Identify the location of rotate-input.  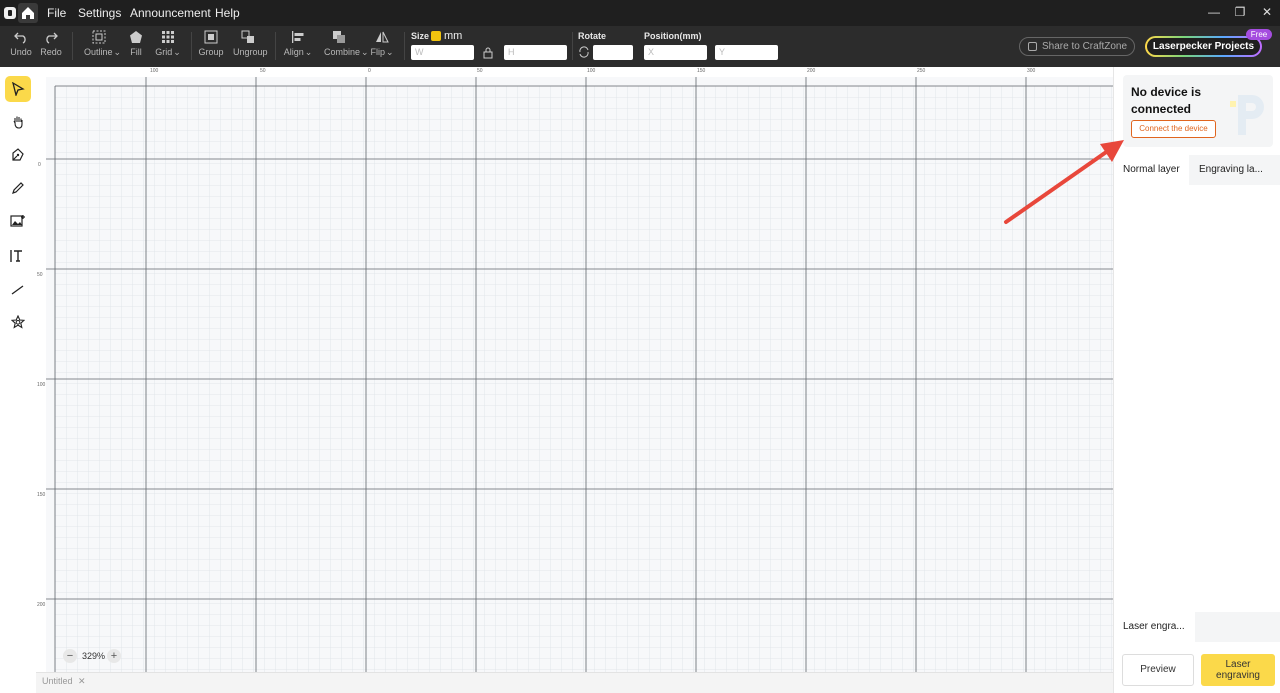
(613, 52).